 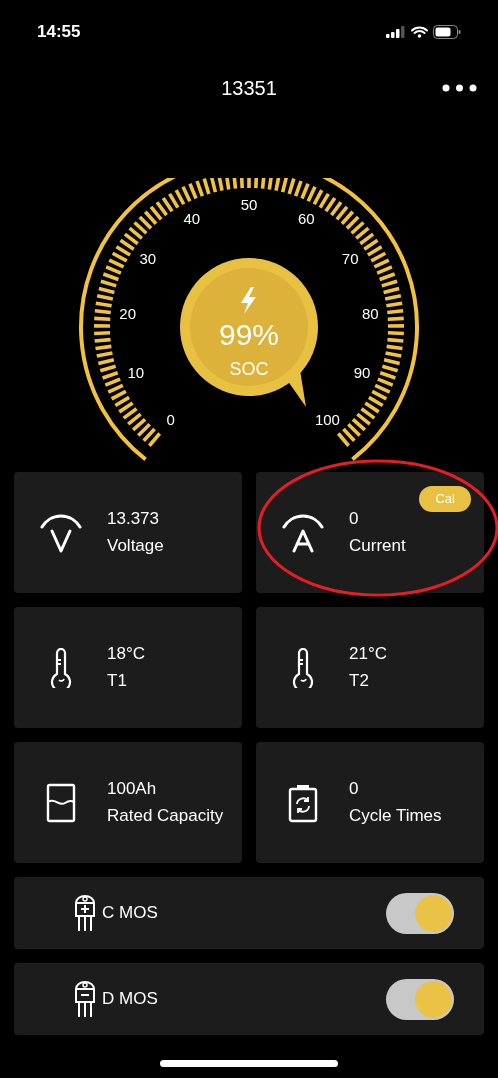 I want to click on metric-label: Cycle Times, so click(x=395, y=816).